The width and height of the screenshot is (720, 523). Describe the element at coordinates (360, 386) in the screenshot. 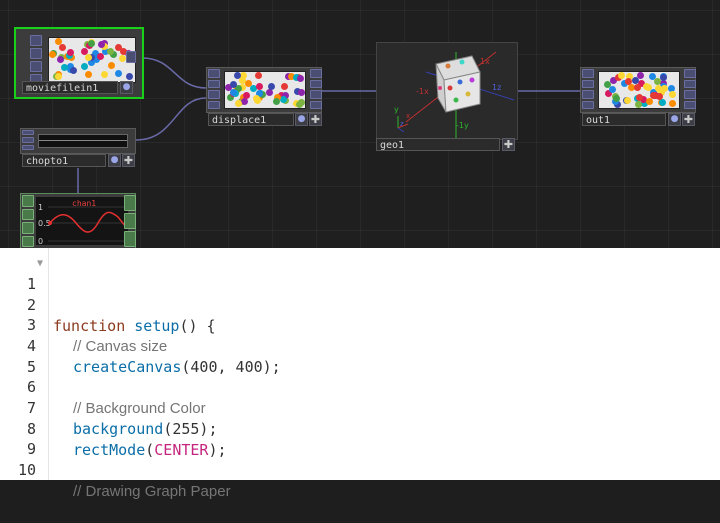

I see `code-line: 6 // Background Color` at that location.